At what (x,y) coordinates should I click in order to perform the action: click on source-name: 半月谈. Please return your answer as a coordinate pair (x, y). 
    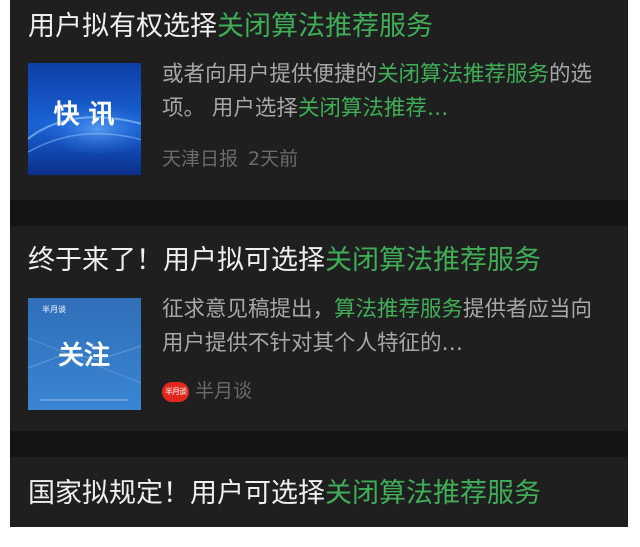
    Looking at the image, I should click on (223, 391).